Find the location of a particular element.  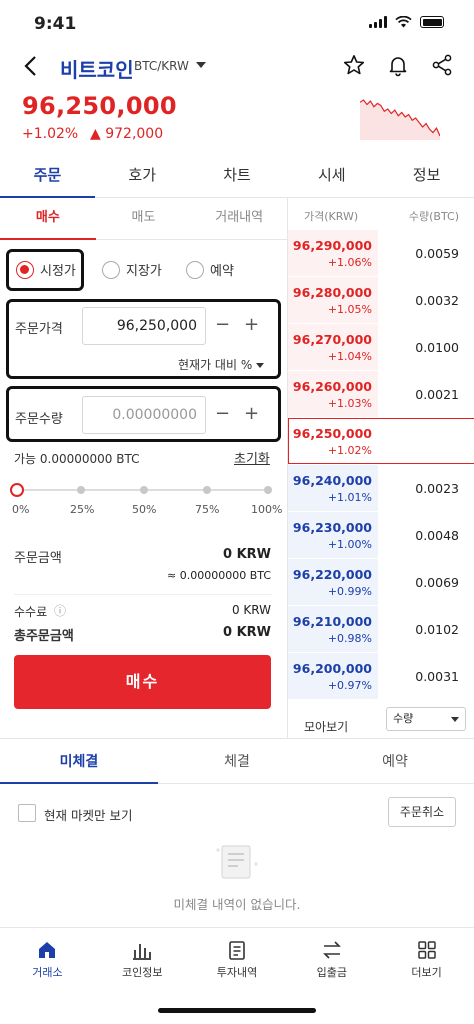

orderbook-bid-row: 96,200,000 +0.97% 0.0031 is located at coordinates (381, 676).